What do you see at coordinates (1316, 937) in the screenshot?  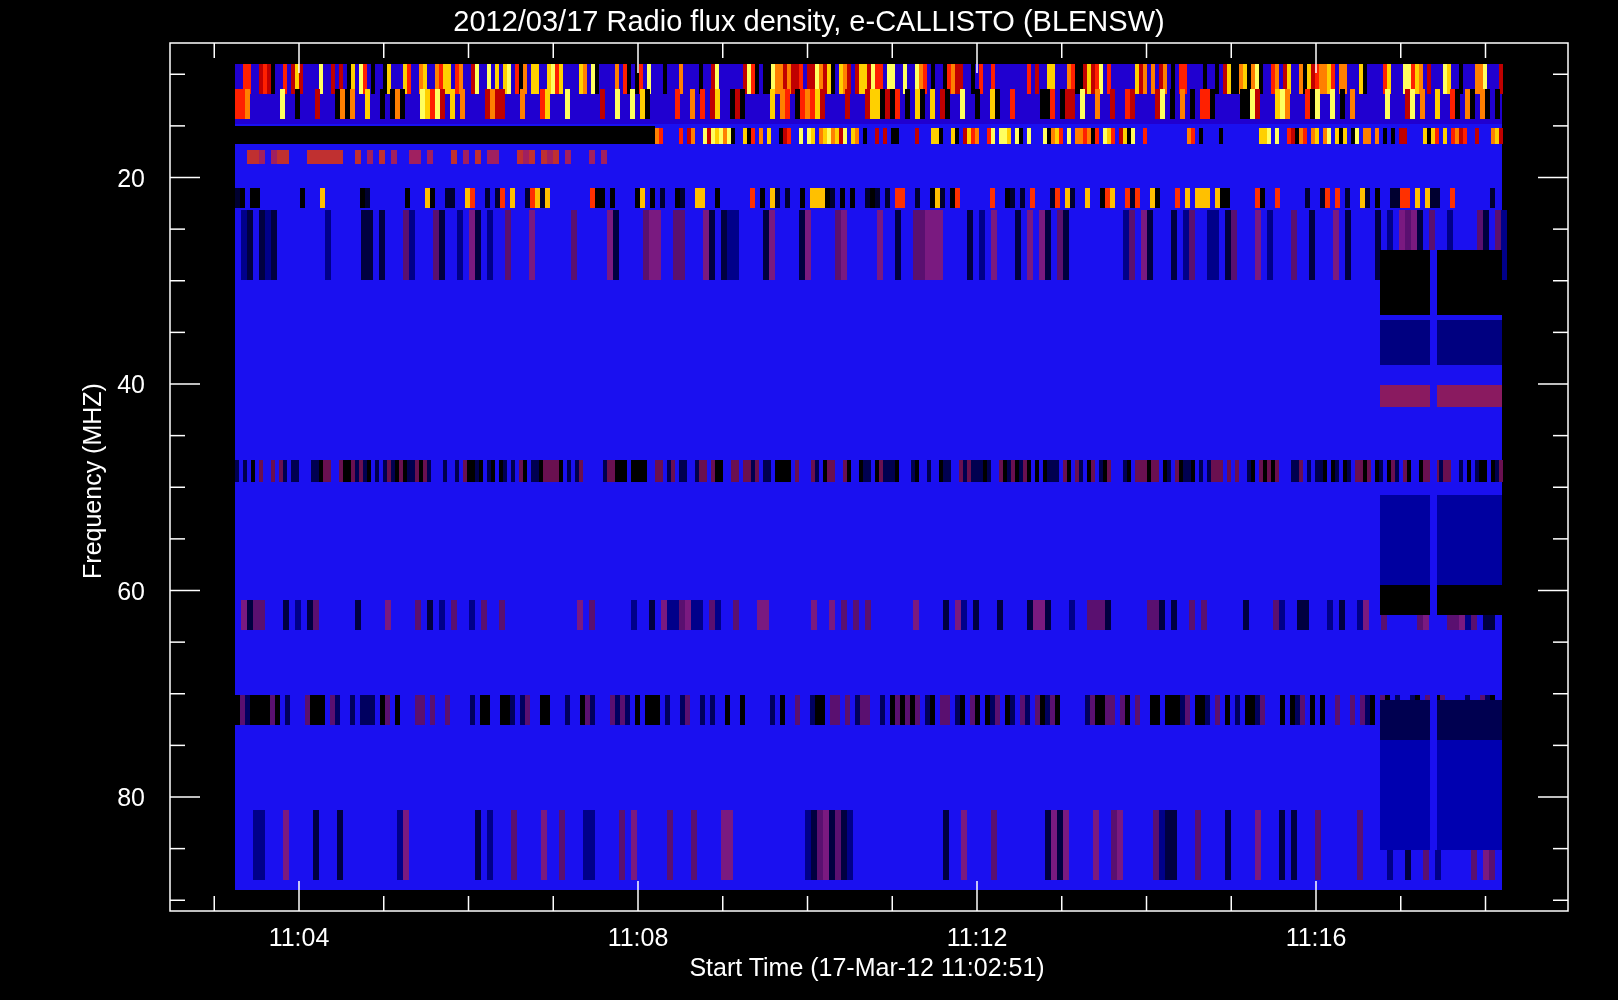 I see `x-tick-label: 11:16` at bounding box center [1316, 937].